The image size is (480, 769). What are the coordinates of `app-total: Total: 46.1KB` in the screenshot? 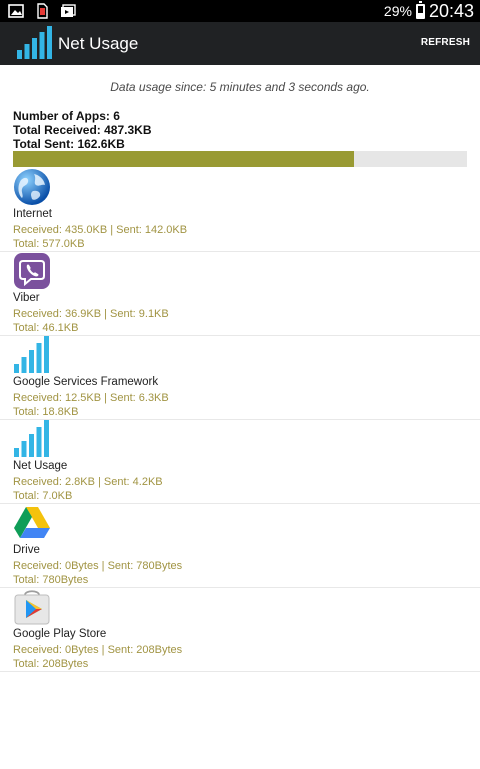 It's located at (46, 328).